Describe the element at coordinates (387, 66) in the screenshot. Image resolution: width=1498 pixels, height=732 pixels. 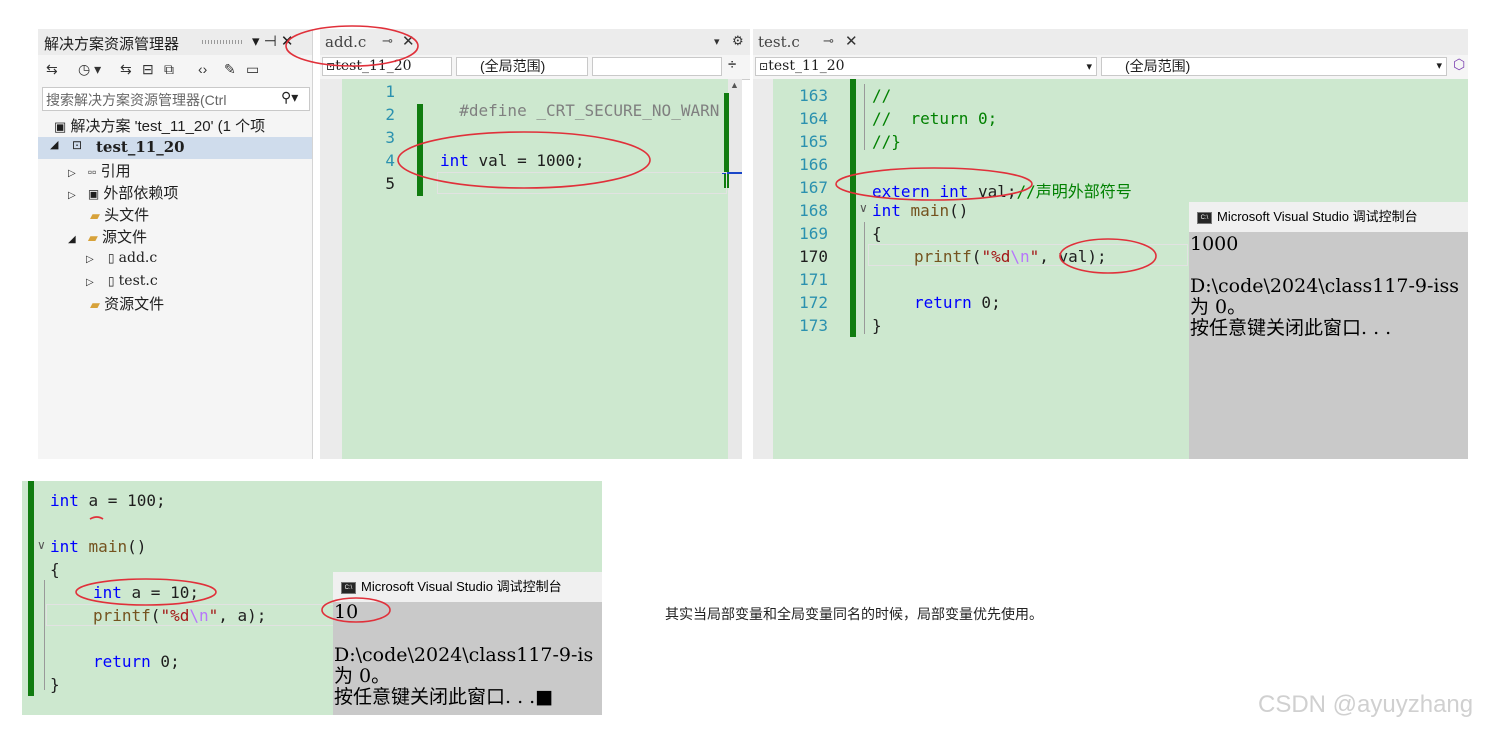
I see `project-dropdown: ⊡test_11_20` at that location.